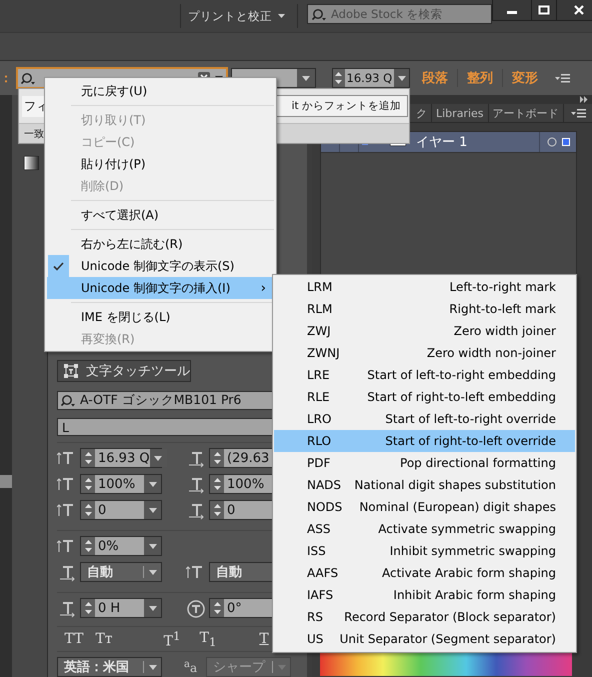  Describe the element at coordinates (319, 375) in the screenshot. I see `control-code: LRE` at that location.